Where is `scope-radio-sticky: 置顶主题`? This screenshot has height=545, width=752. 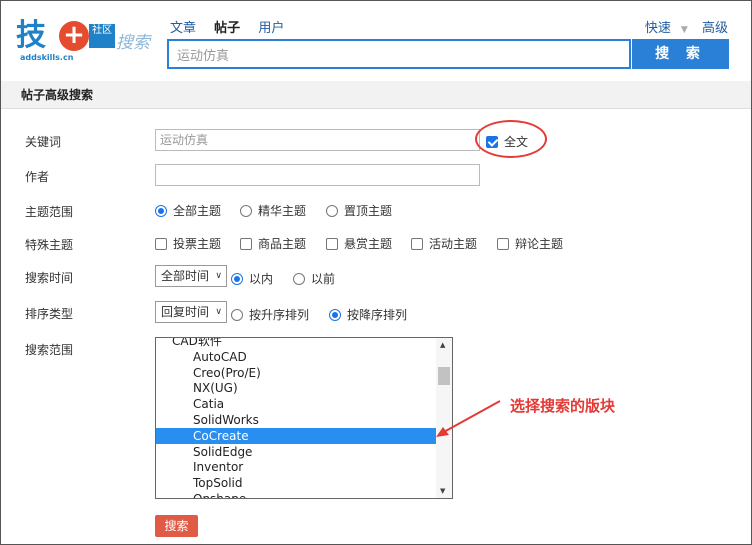 scope-radio-sticky: 置顶主题 is located at coordinates (359, 210).